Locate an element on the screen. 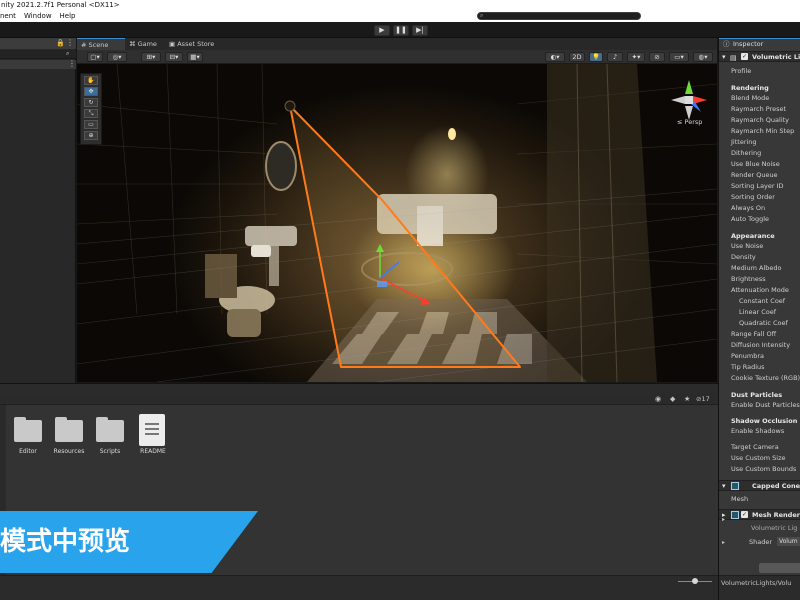 The height and width of the screenshot is (600, 800). field-linear-coef: Linear Coef is located at coordinates (758, 312).